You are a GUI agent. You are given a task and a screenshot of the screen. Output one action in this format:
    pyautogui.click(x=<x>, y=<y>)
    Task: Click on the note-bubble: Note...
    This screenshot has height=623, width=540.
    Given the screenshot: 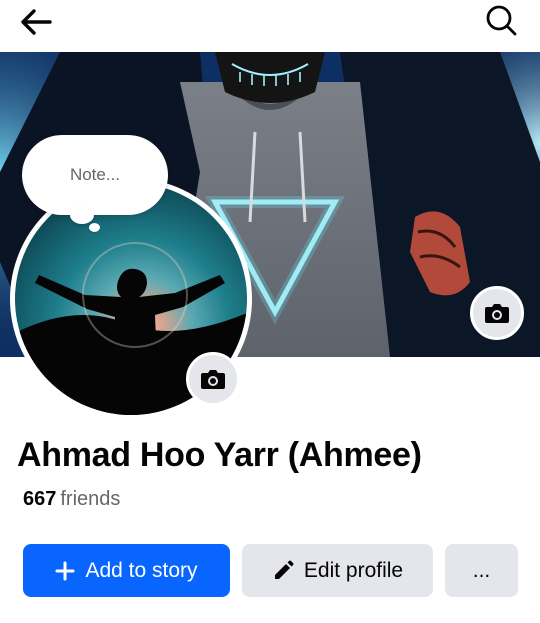 What is the action you would take?
    pyautogui.click(x=95, y=175)
    